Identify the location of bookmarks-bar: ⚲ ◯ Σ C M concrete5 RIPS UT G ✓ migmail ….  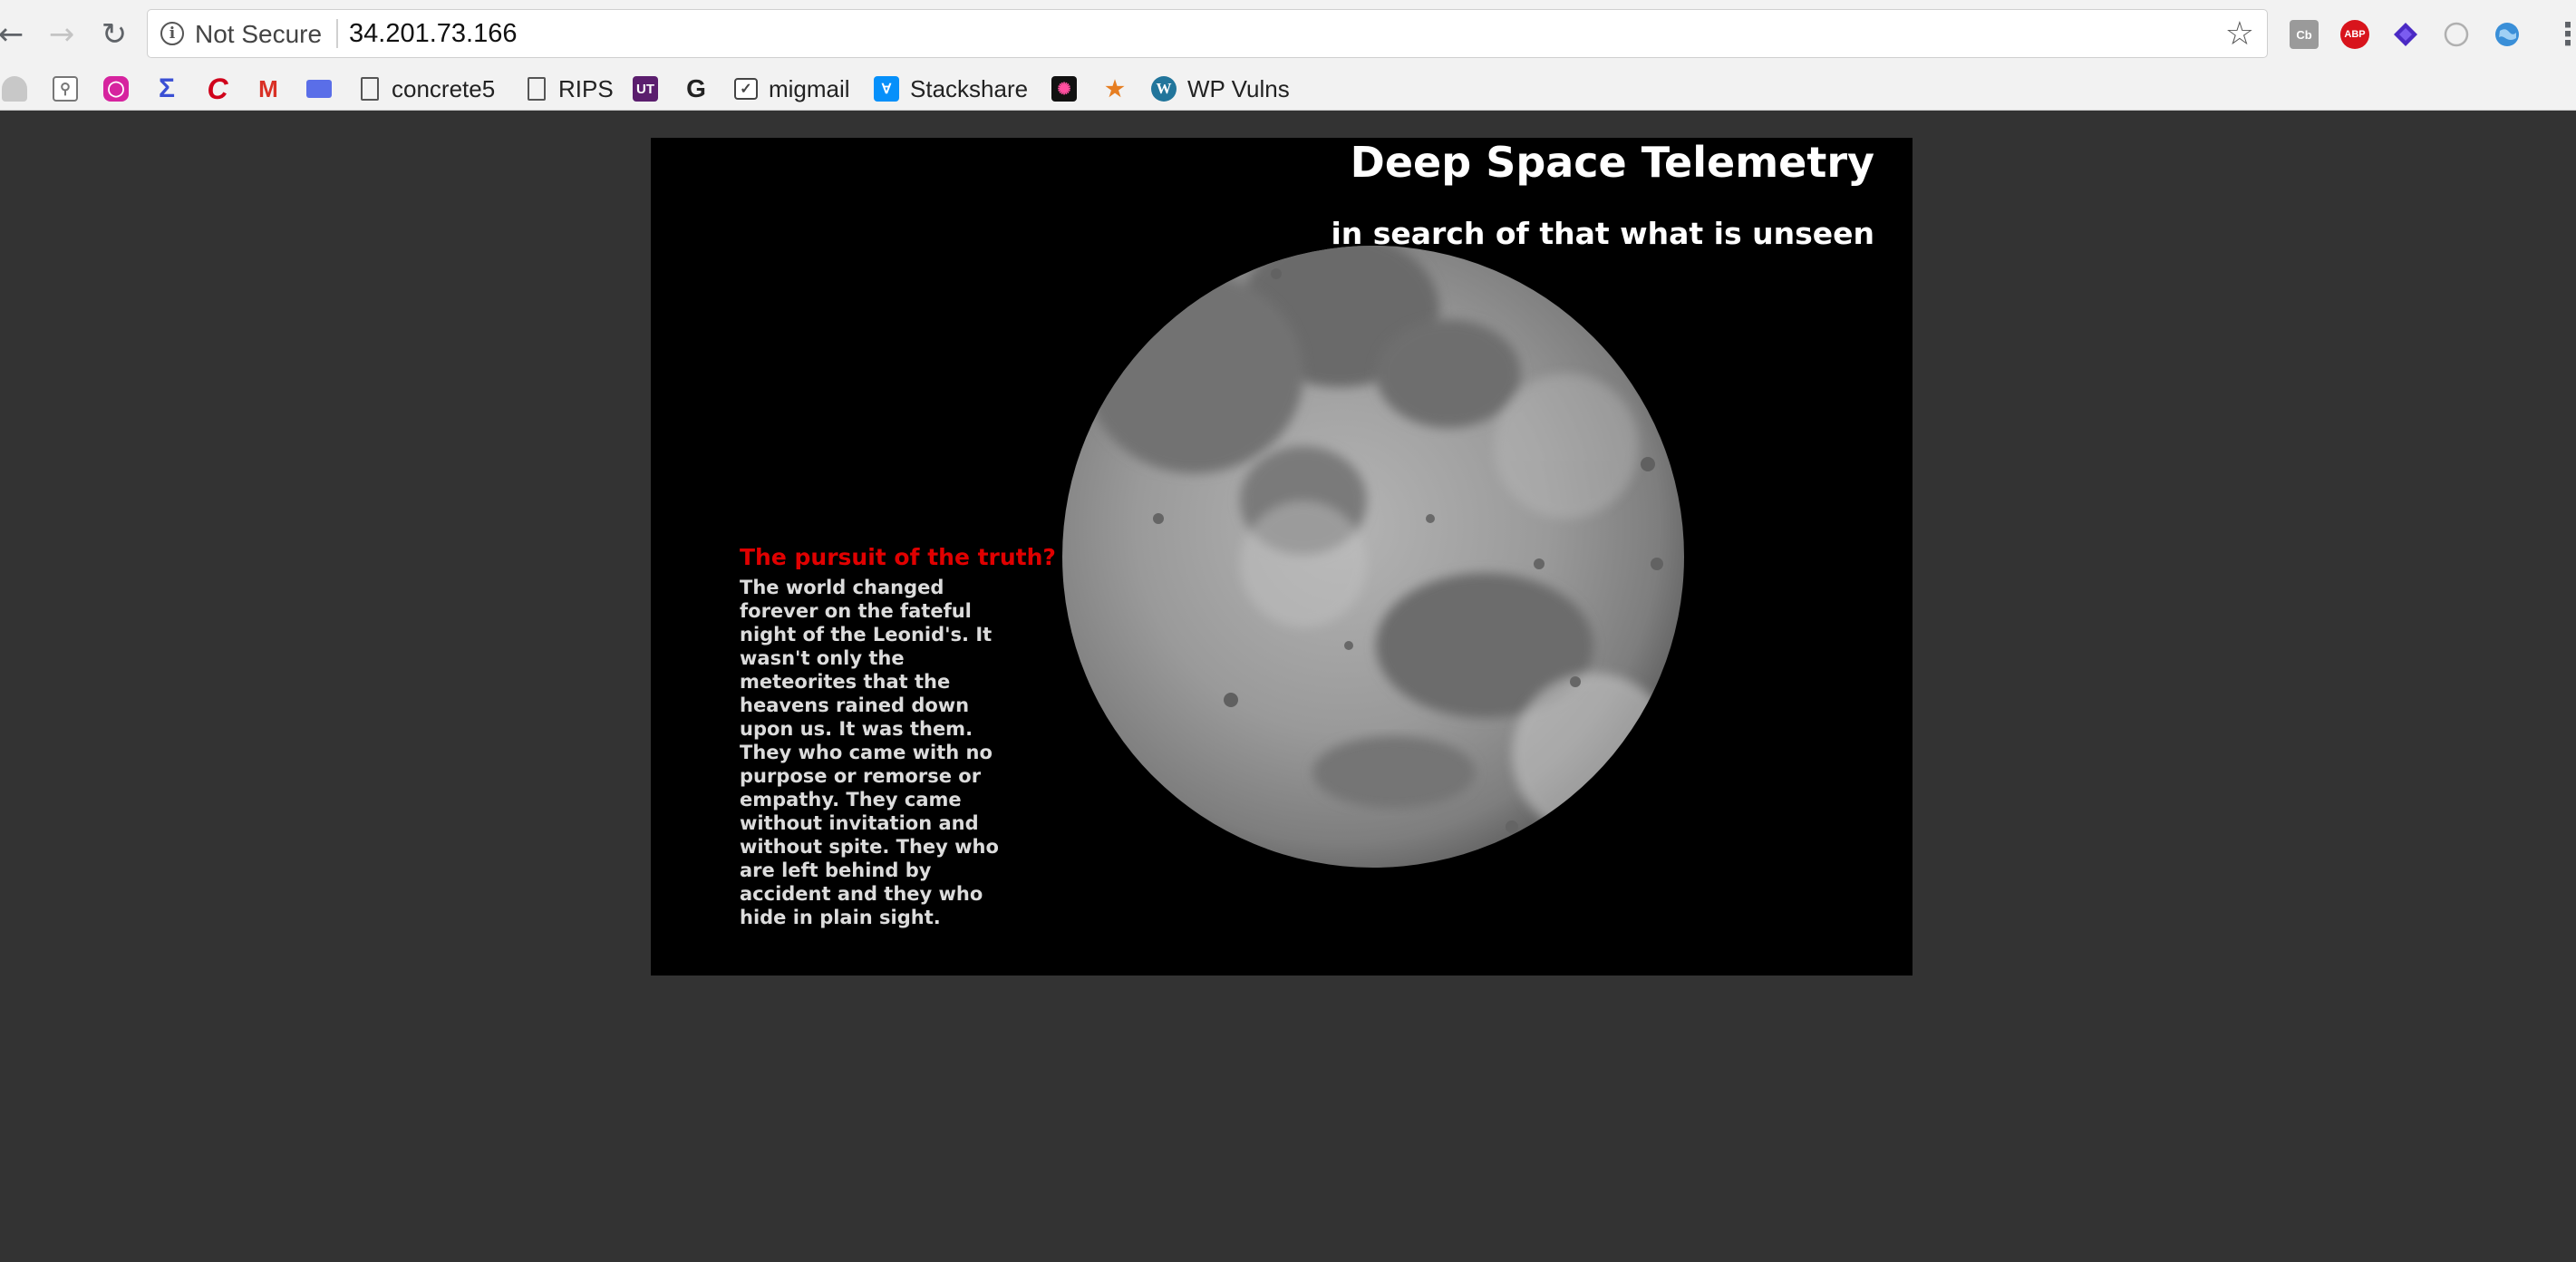
(1288, 90).